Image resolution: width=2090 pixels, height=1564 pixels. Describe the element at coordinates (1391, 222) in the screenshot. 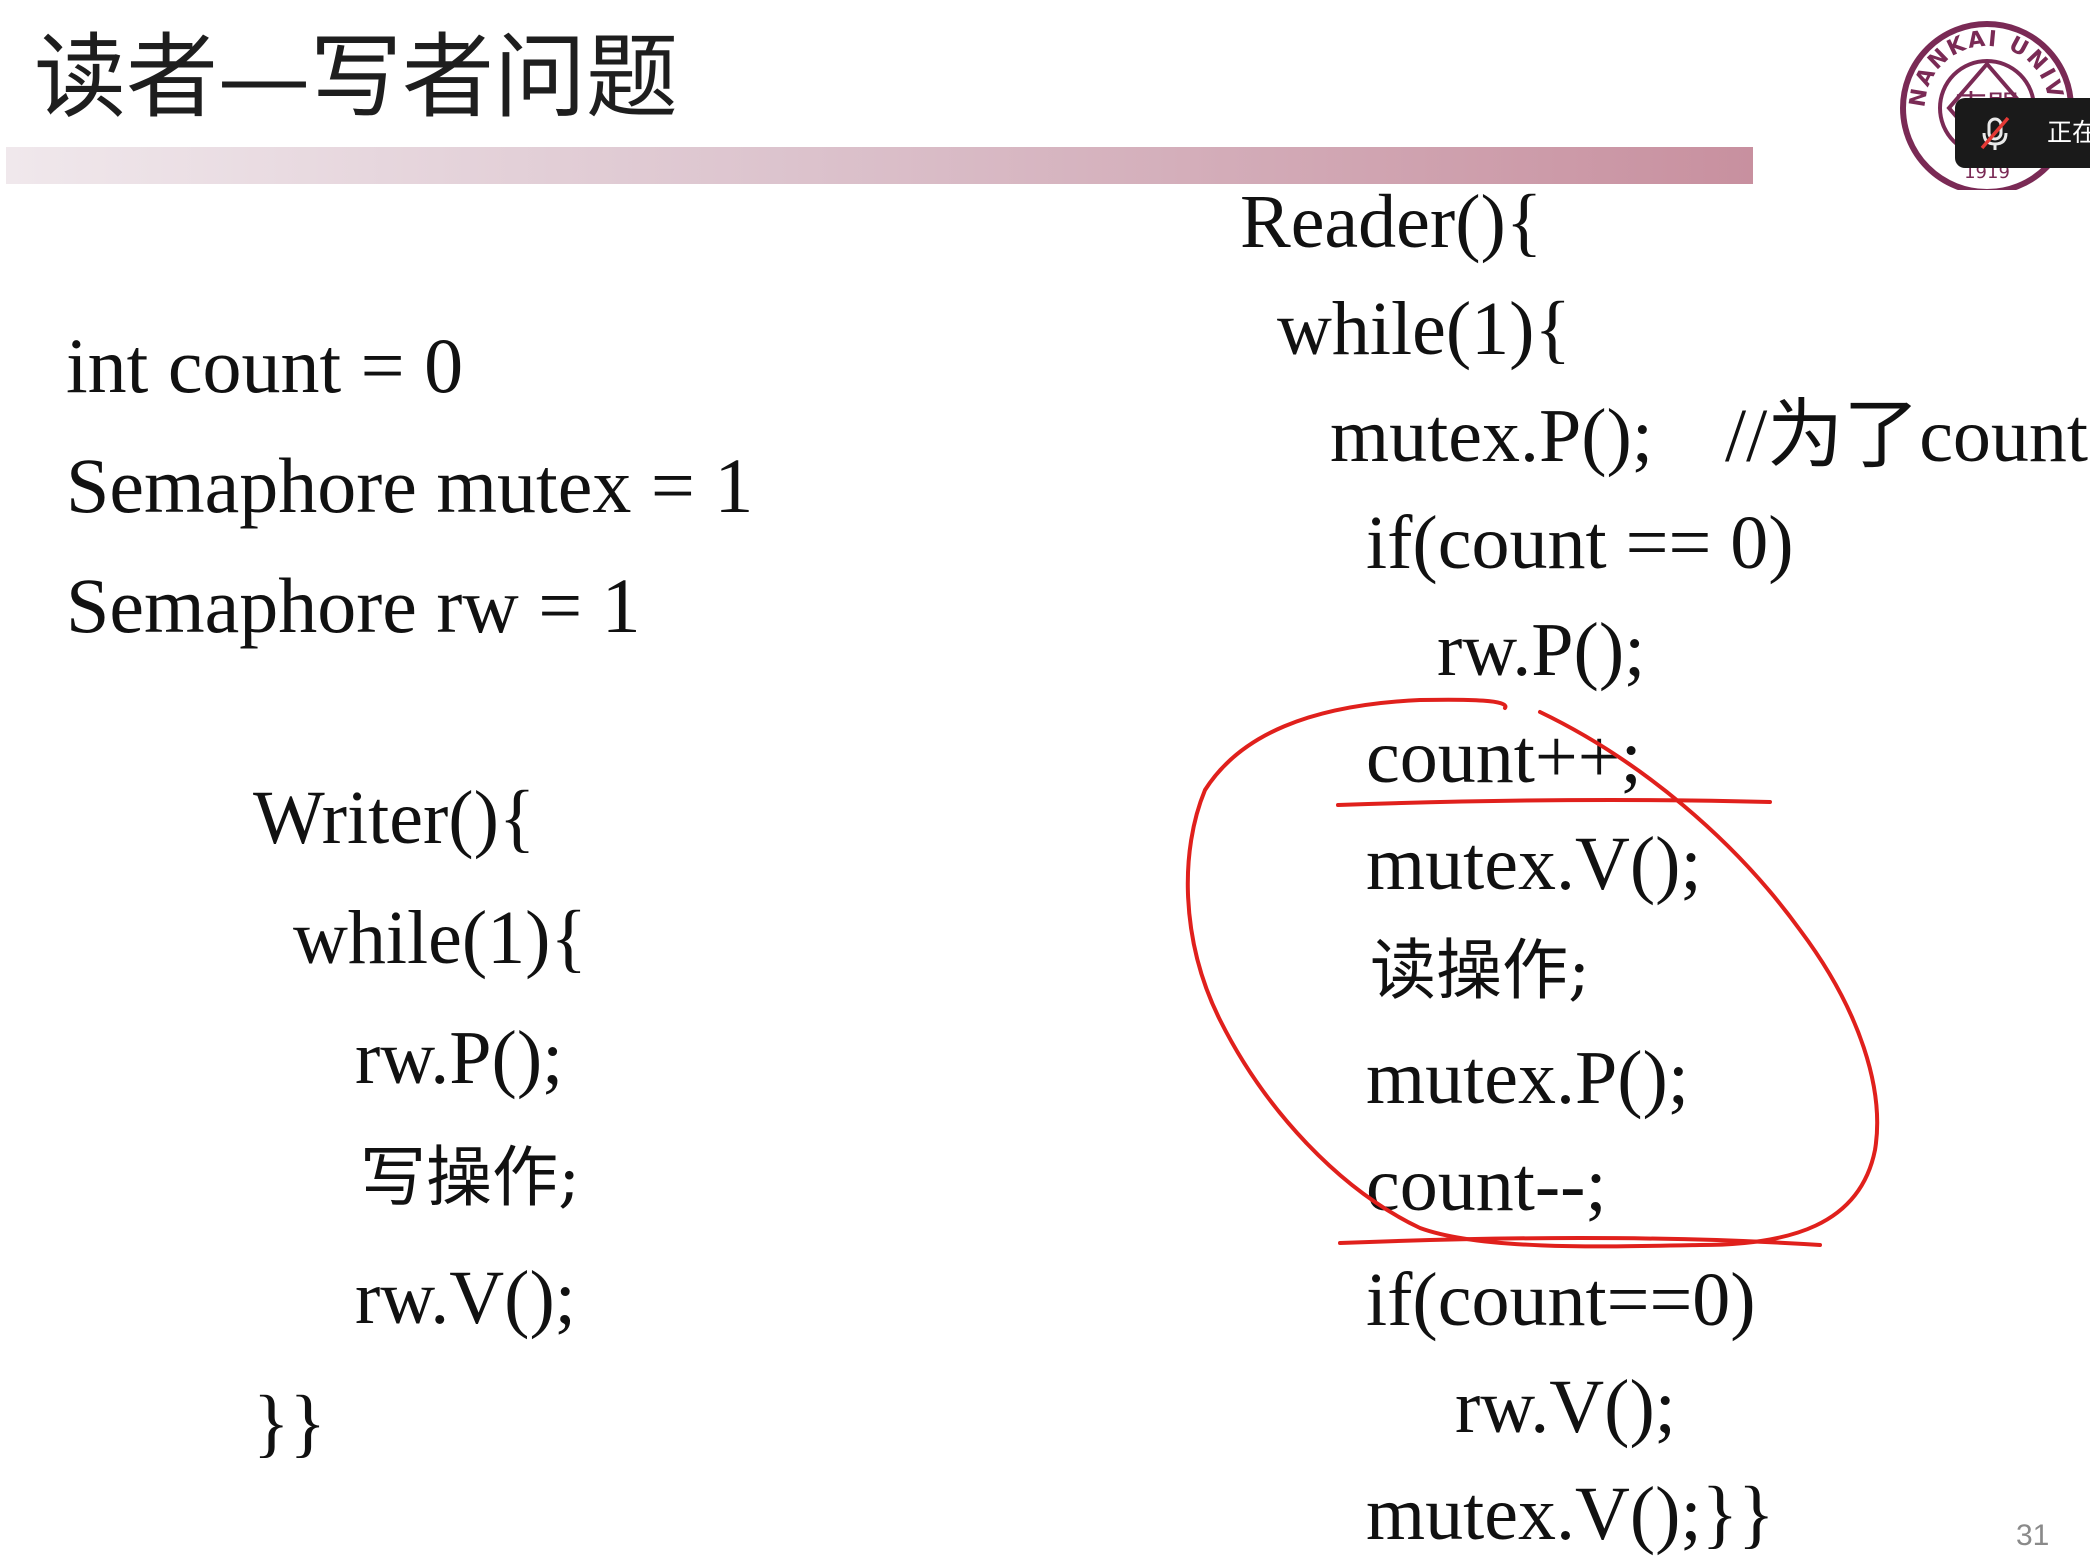

I see `reader-header: Reader(){` at that location.